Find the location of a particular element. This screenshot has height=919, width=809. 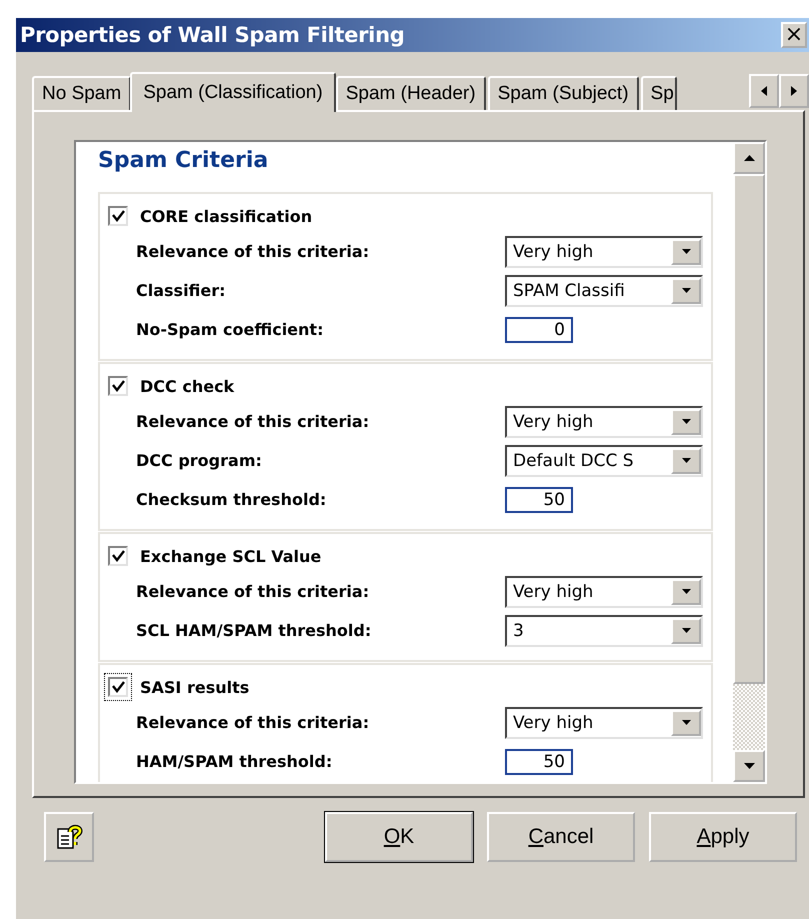

scroll-thumb is located at coordinates (749, 429).